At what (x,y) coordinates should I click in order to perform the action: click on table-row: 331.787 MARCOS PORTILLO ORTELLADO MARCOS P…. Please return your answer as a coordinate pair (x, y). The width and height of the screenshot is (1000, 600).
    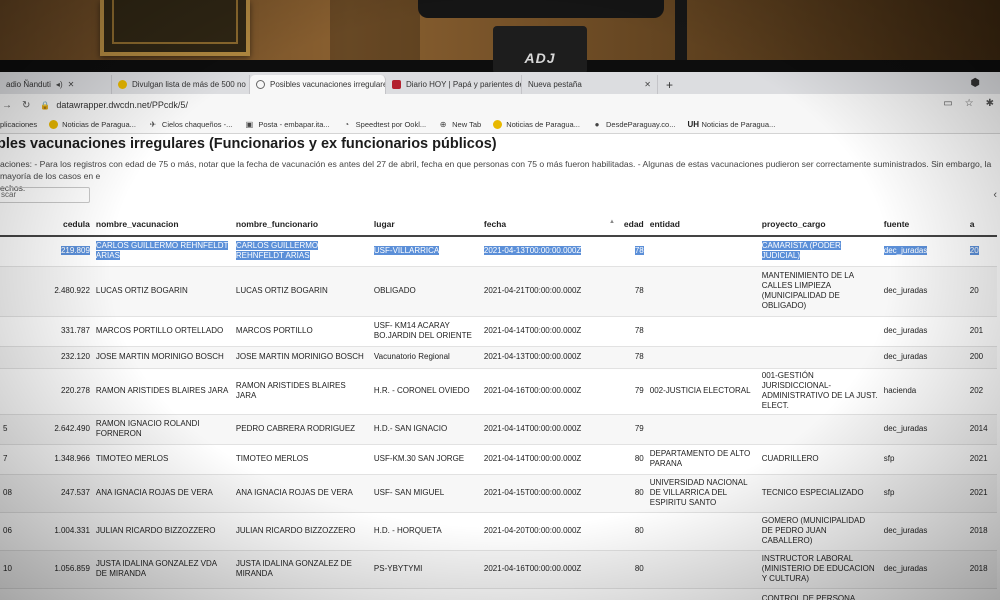
    Looking at the image, I should click on (498, 331).